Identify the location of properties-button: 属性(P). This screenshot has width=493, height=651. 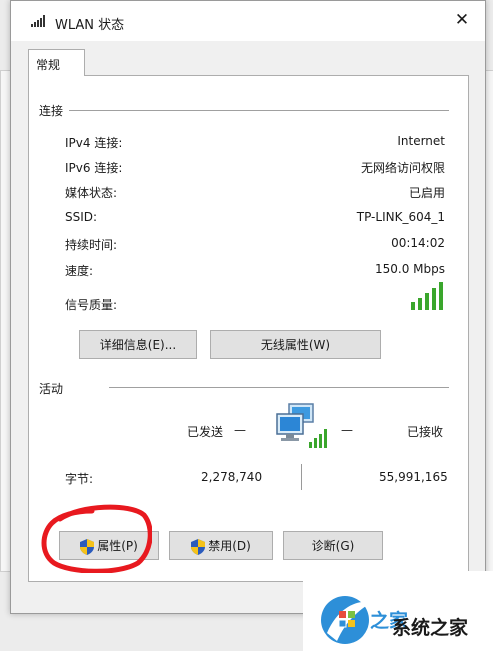
(109, 545).